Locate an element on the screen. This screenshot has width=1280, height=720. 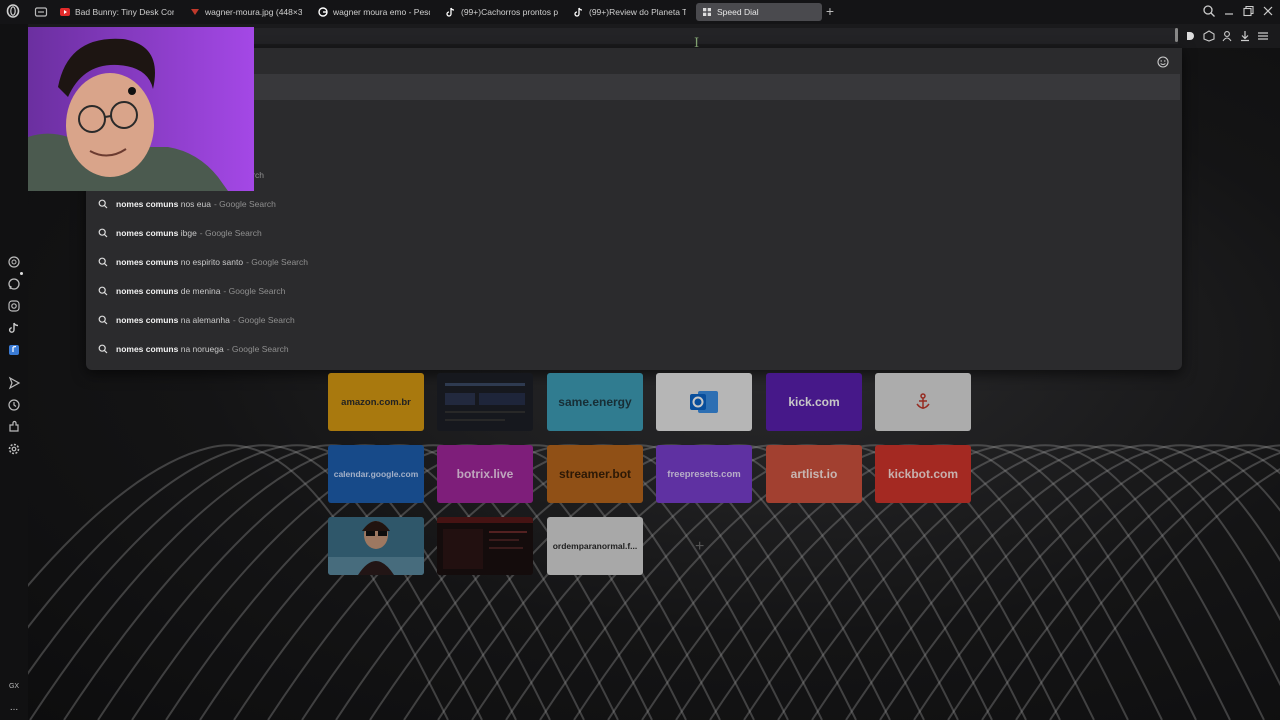
speed-dial-tile: streamer.bot is located at coordinates (595, 474).